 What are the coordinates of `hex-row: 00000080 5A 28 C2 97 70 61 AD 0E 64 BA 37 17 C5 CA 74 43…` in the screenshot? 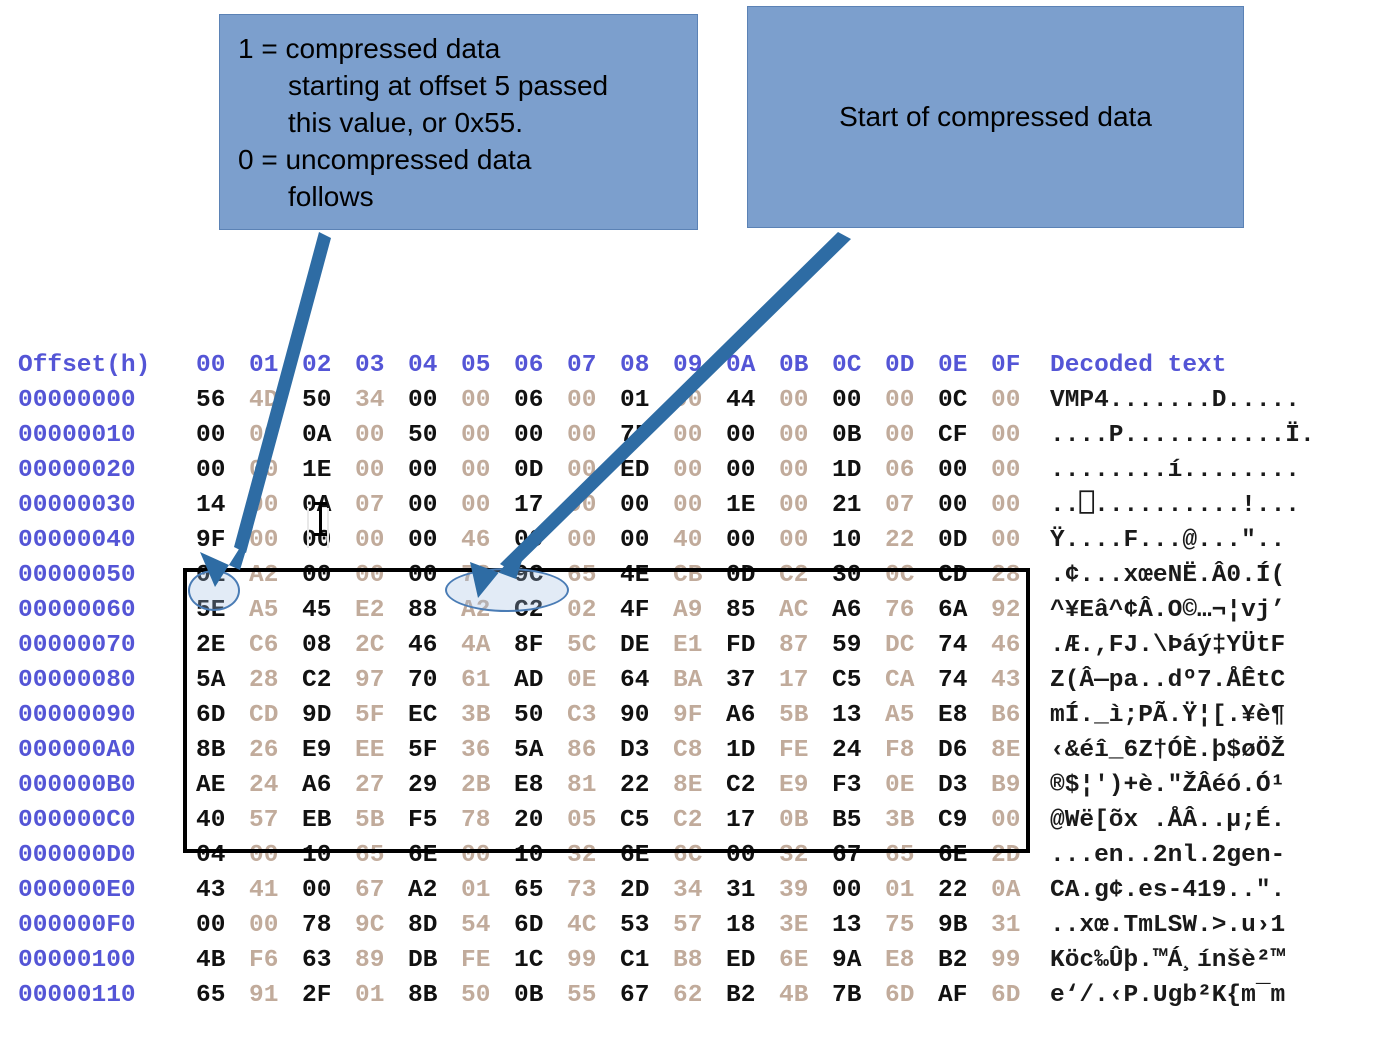 It's located at (666, 680).